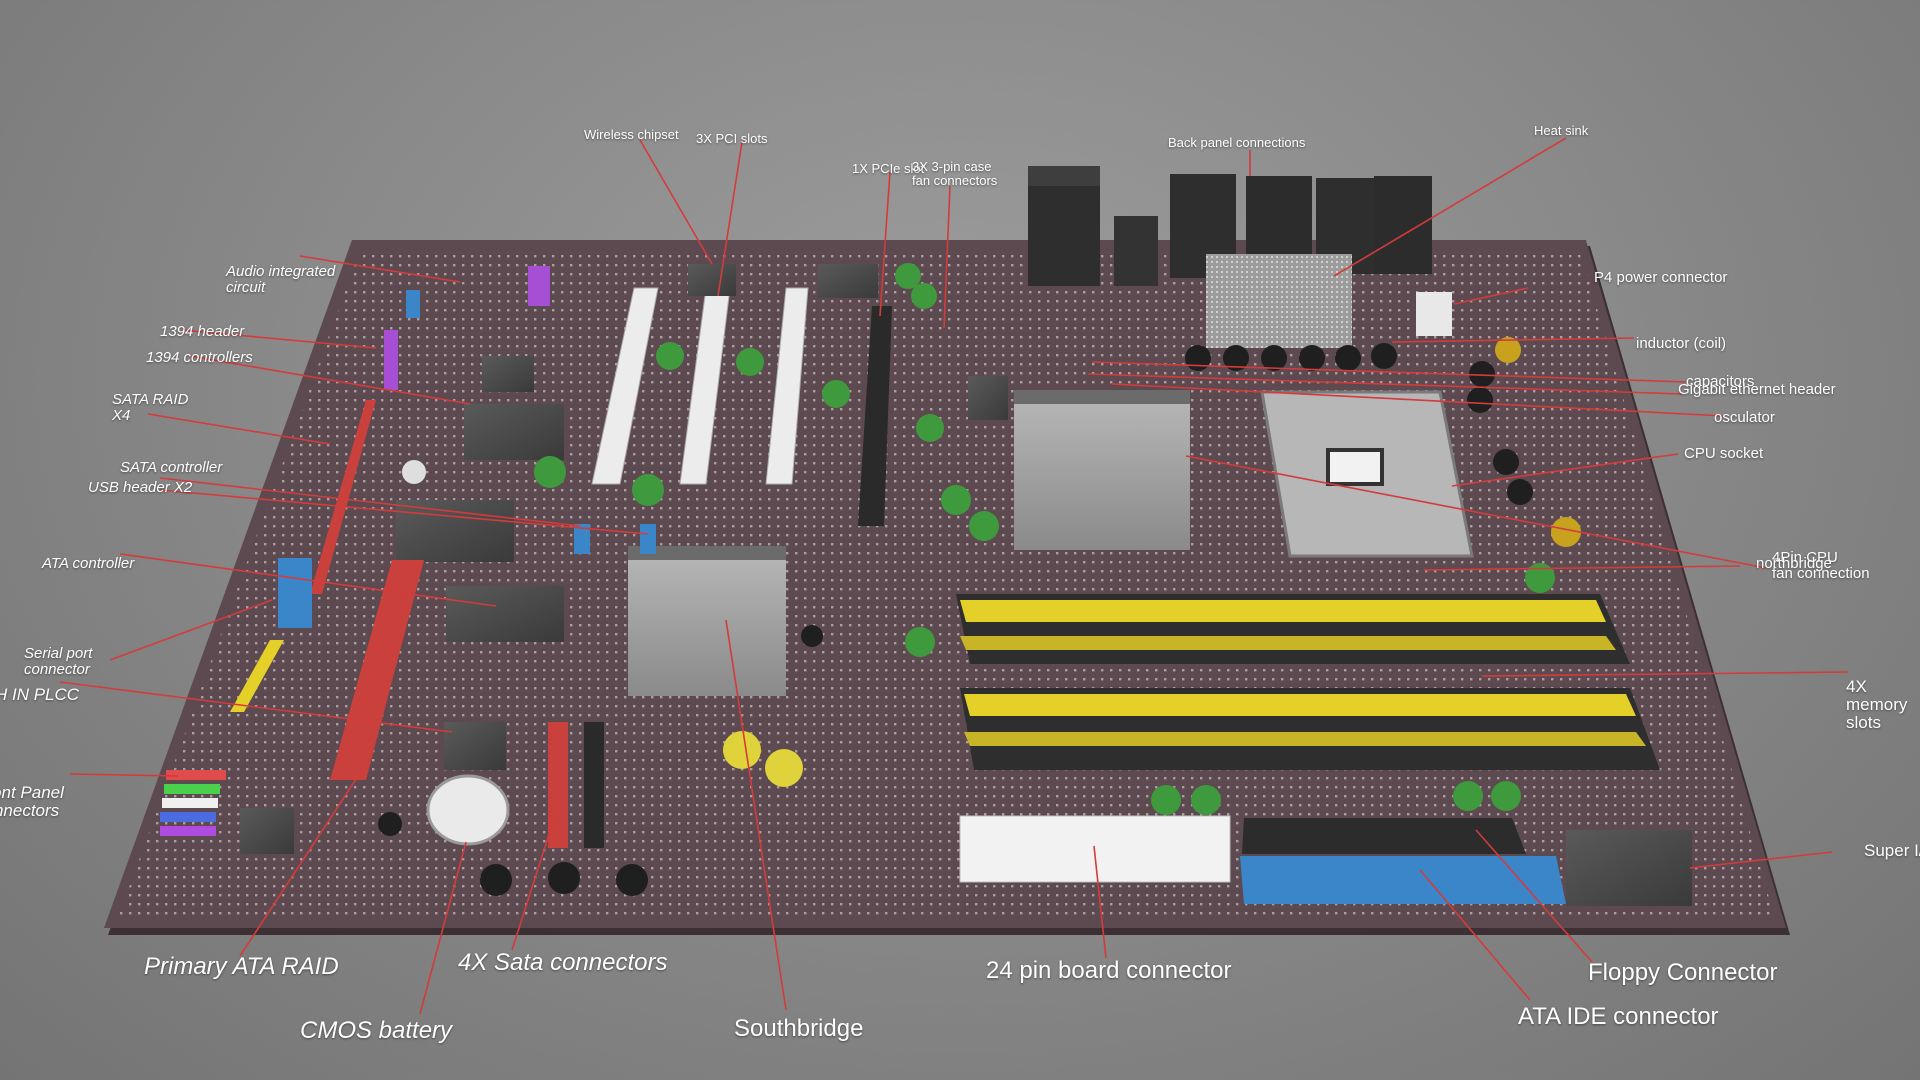 The image size is (1920, 1080). What do you see at coordinates (199, 357) in the screenshot?
I see `label-1394-controllers: 1394 controllers` at bounding box center [199, 357].